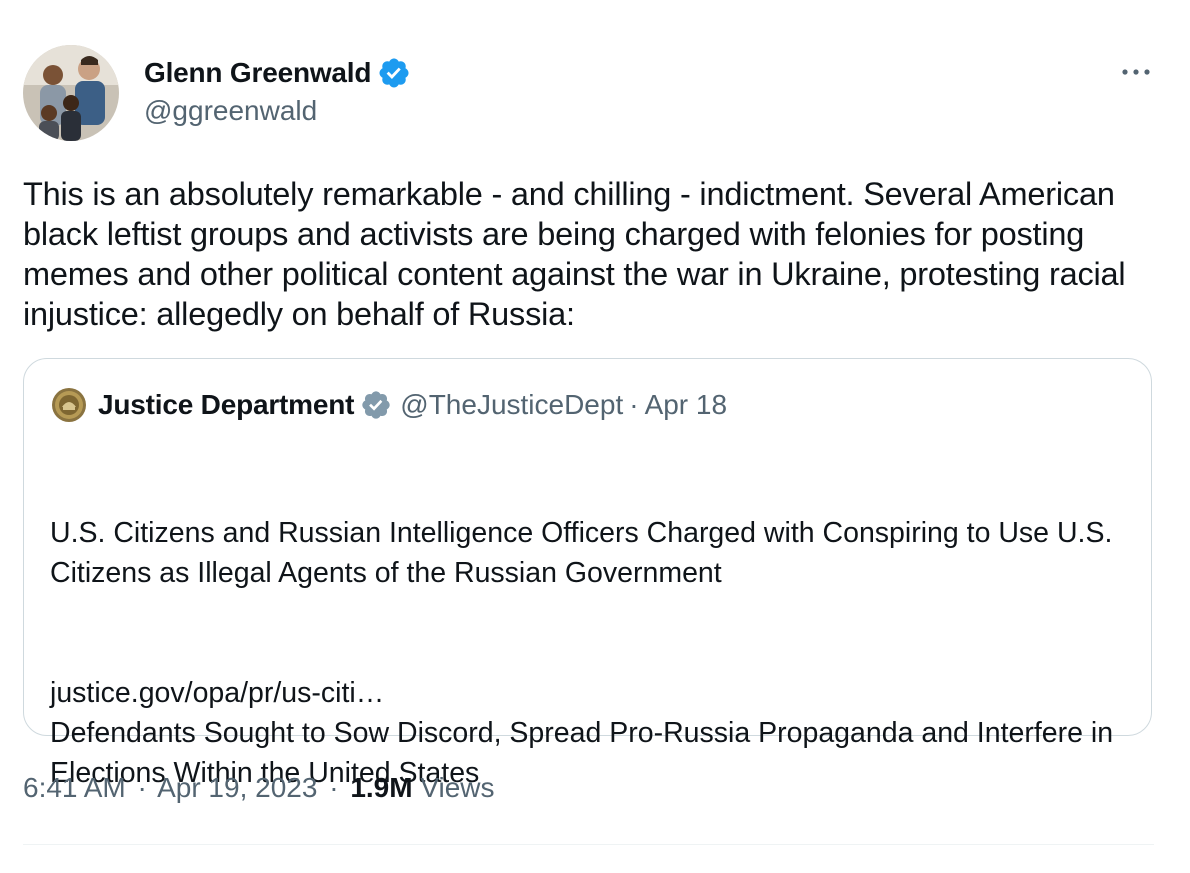 Image resolution: width=1190 pixels, height=873 pixels. I want to click on tweet-footer: 6:41 AM · Apr 19, 2023 · 1.9M Views, so click(259, 788).